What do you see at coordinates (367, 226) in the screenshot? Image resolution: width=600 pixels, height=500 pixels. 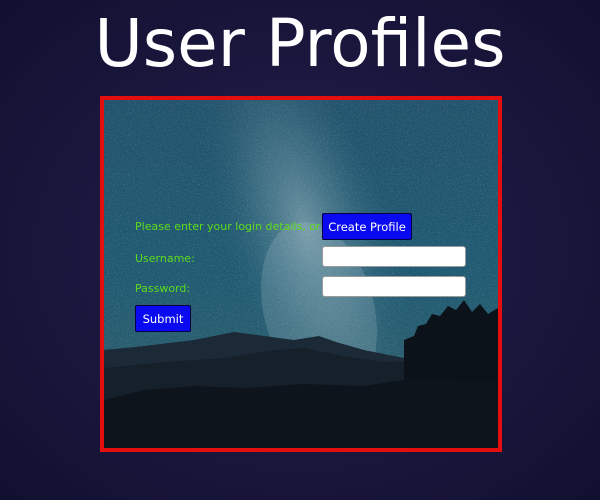 I see `create-profile-button: Create Profile` at bounding box center [367, 226].